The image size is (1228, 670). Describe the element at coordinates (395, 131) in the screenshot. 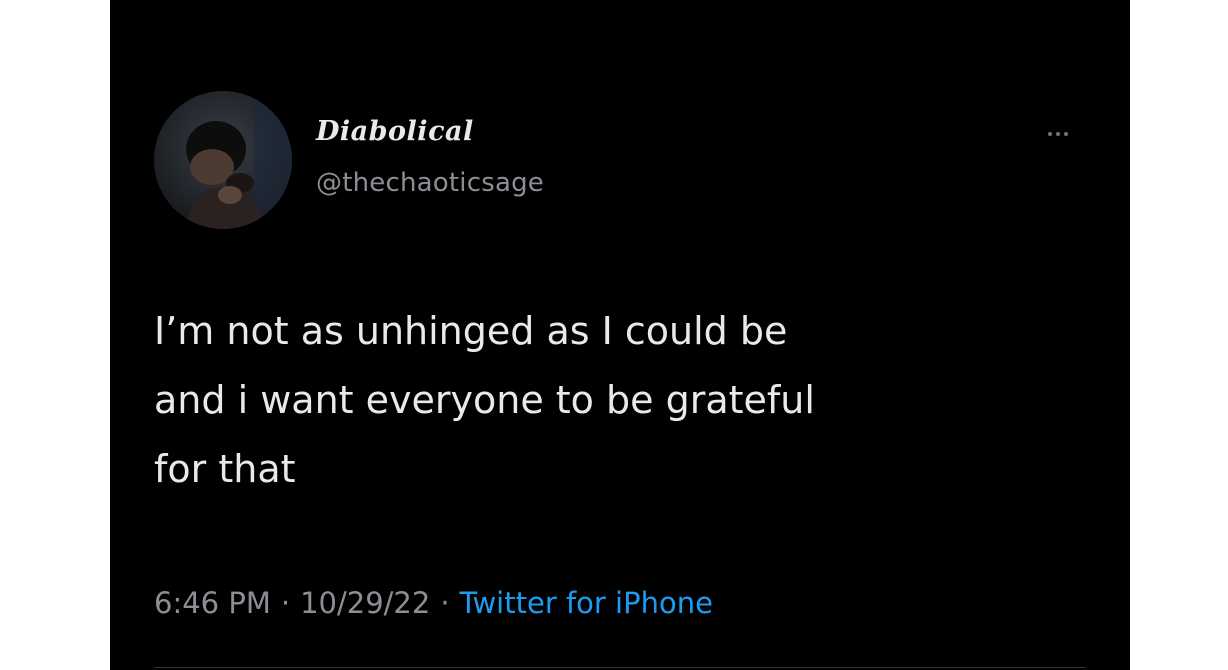

I see `display-name: Diabolical` at that location.